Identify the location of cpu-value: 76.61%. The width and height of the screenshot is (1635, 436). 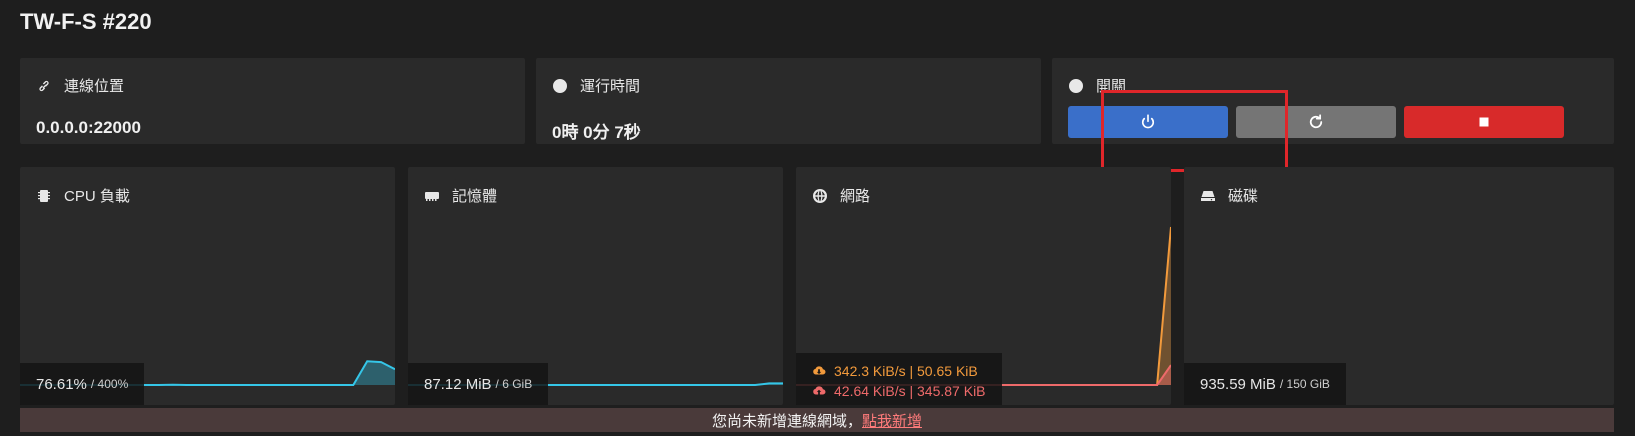
(61, 384).